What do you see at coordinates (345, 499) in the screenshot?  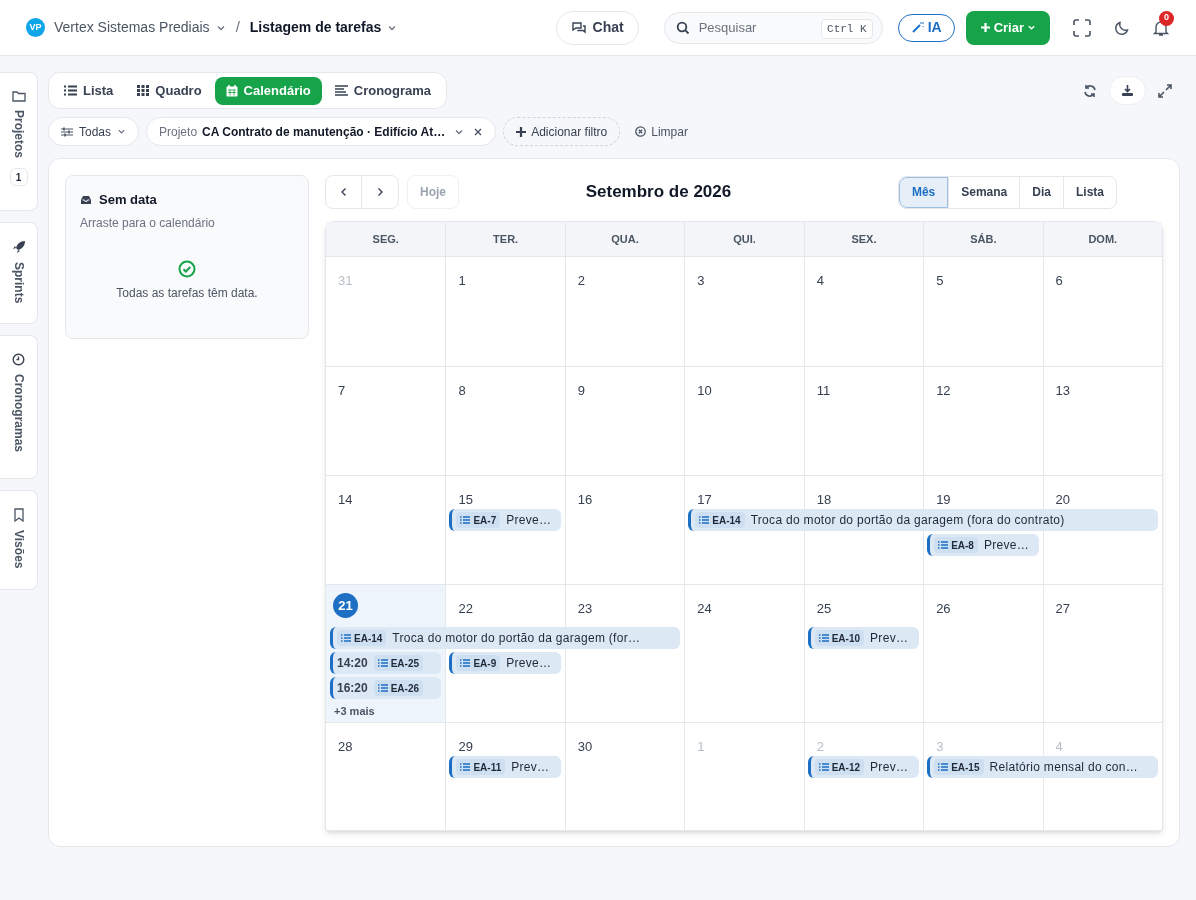 I see `day-number: 14` at bounding box center [345, 499].